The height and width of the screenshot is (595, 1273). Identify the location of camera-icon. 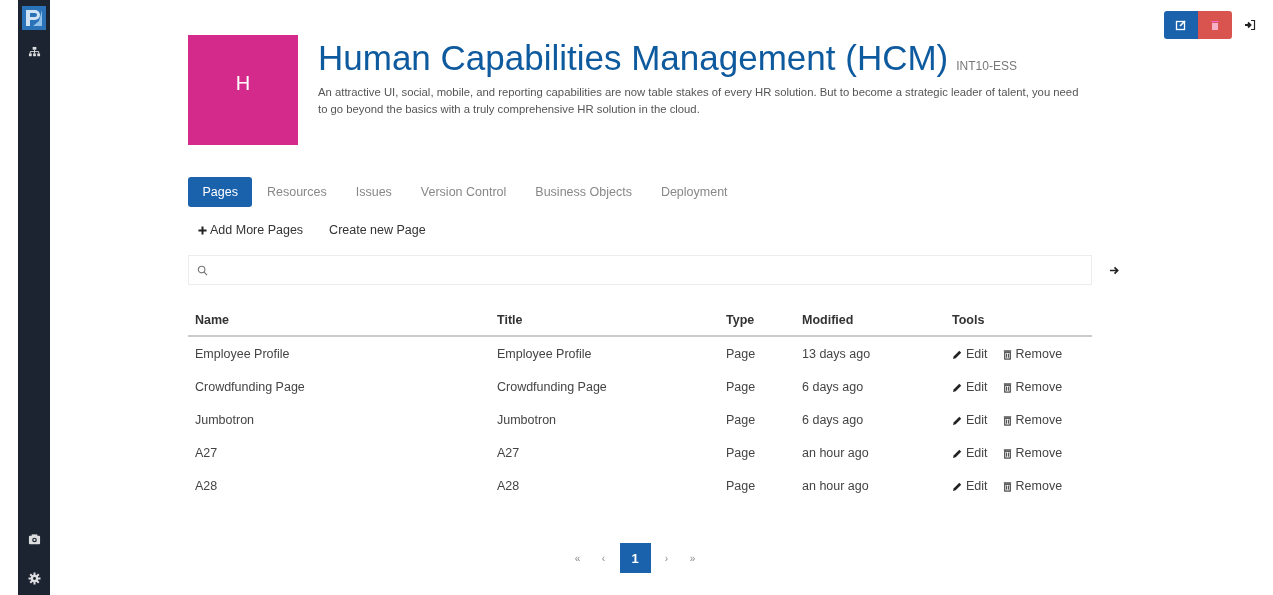
(34, 539).